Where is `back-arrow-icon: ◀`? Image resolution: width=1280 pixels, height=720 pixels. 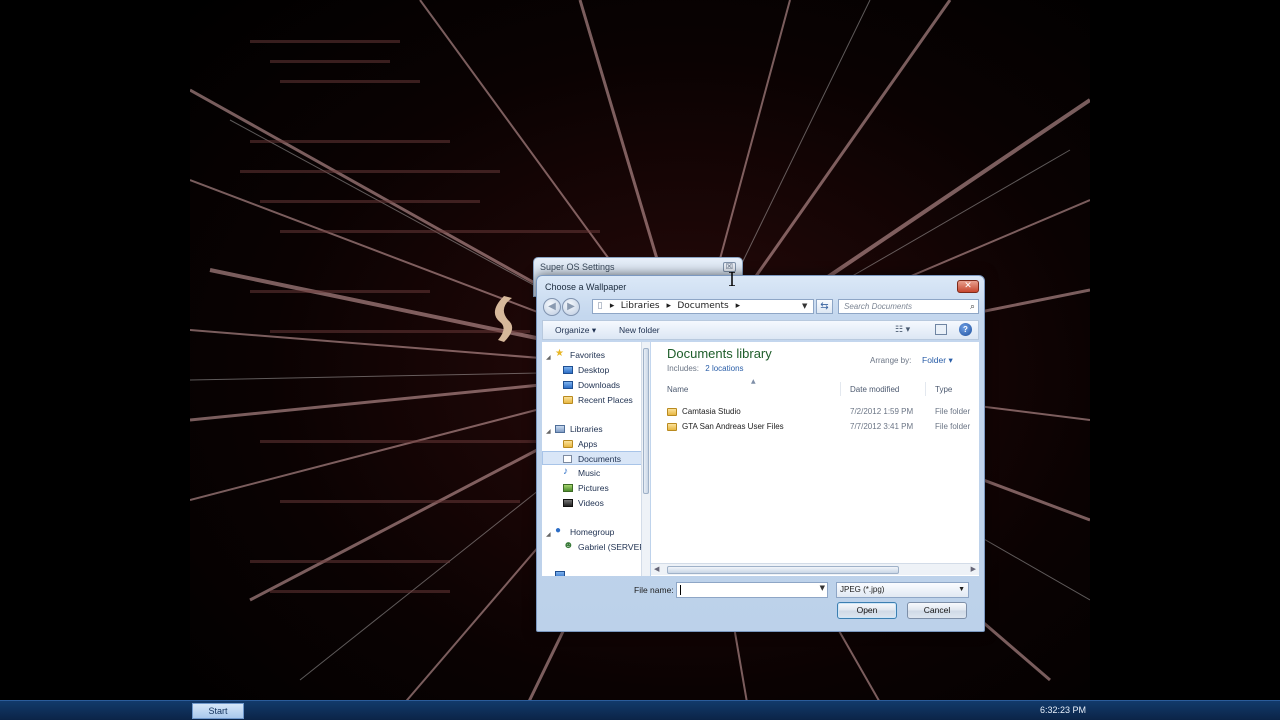 back-arrow-icon: ◀ is located at coordinates (552, 306).